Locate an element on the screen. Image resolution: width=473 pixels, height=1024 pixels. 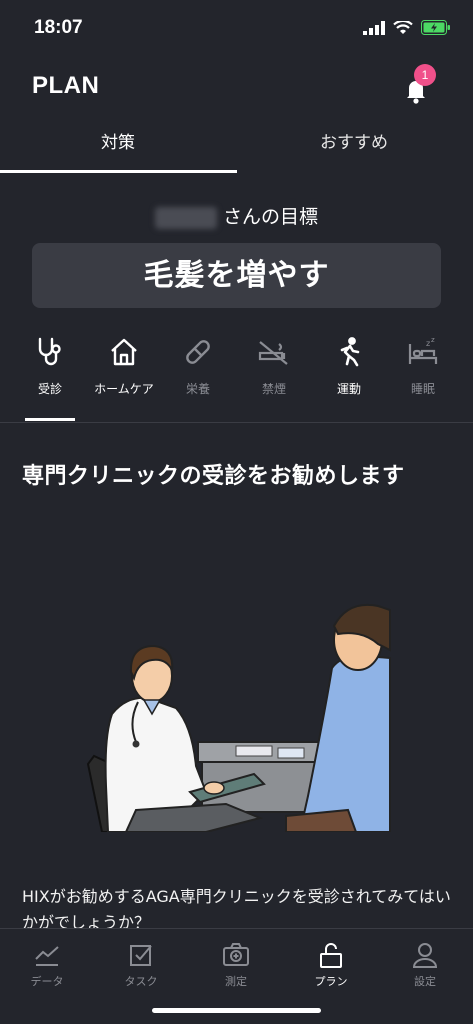
section-title: 専門クリニックの受診をお勧めします is located at coordinates (213, 476).